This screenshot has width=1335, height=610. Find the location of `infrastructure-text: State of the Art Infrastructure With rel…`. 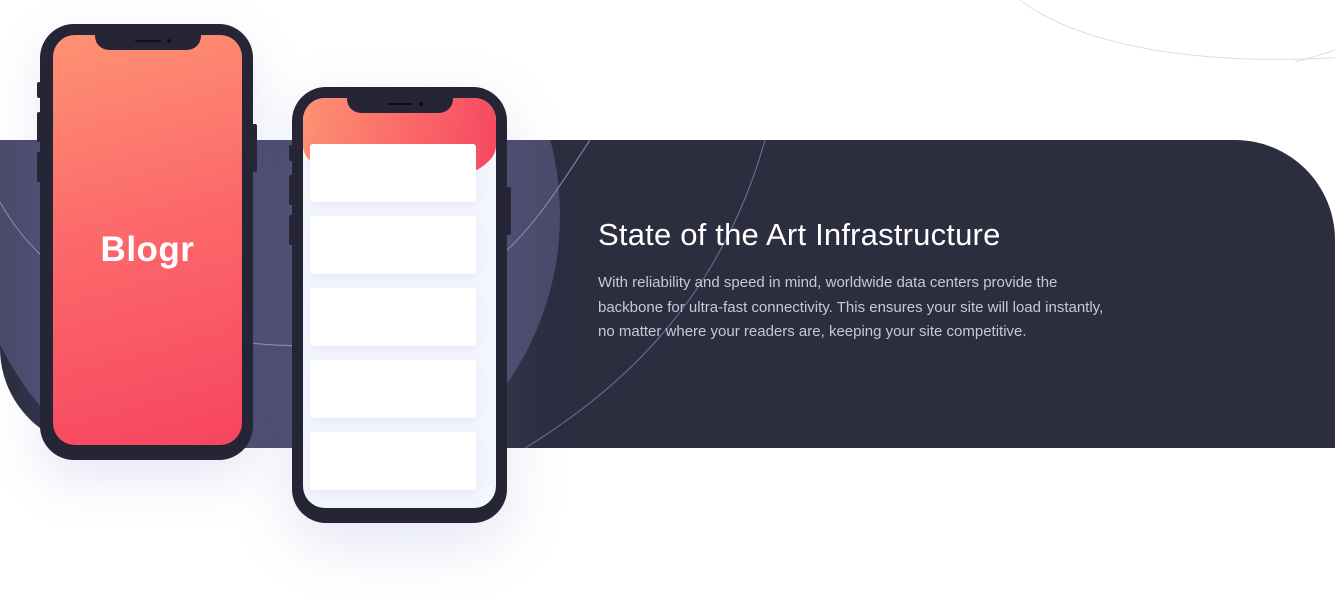

infrastructure-text: State of the Art Infrastructure With rel… is located at coordinates (853, 280).